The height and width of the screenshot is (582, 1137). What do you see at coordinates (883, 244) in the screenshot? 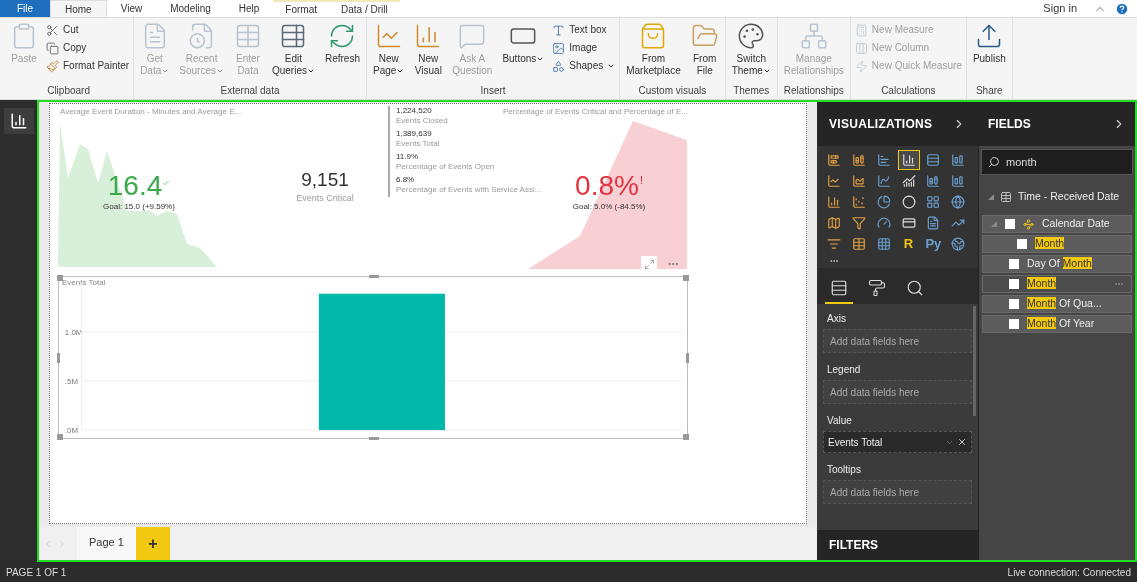
I see `matrix-icon` at bounding box center [883, 244].